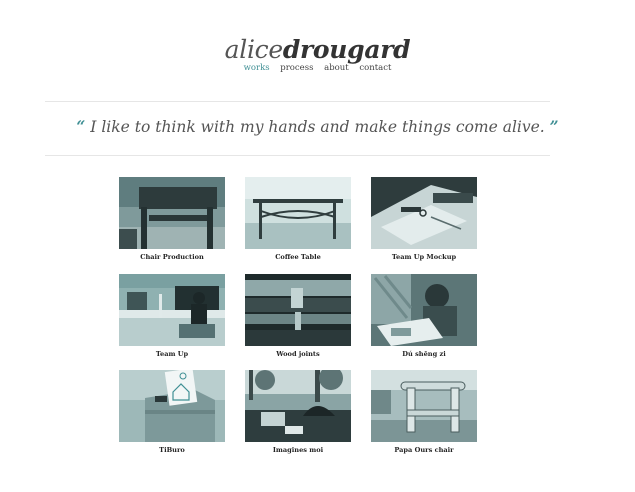  I want to click on outdoor-scene-image, so click(298, 406).